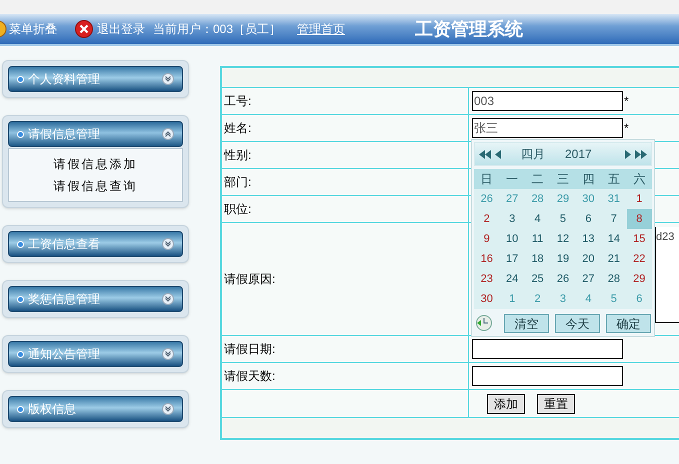 The image size is (679, 464). What do you see at coordinates (512, 279) in the screenshot?
I see `calendar-day: 24` at bounding box center [512, 279].